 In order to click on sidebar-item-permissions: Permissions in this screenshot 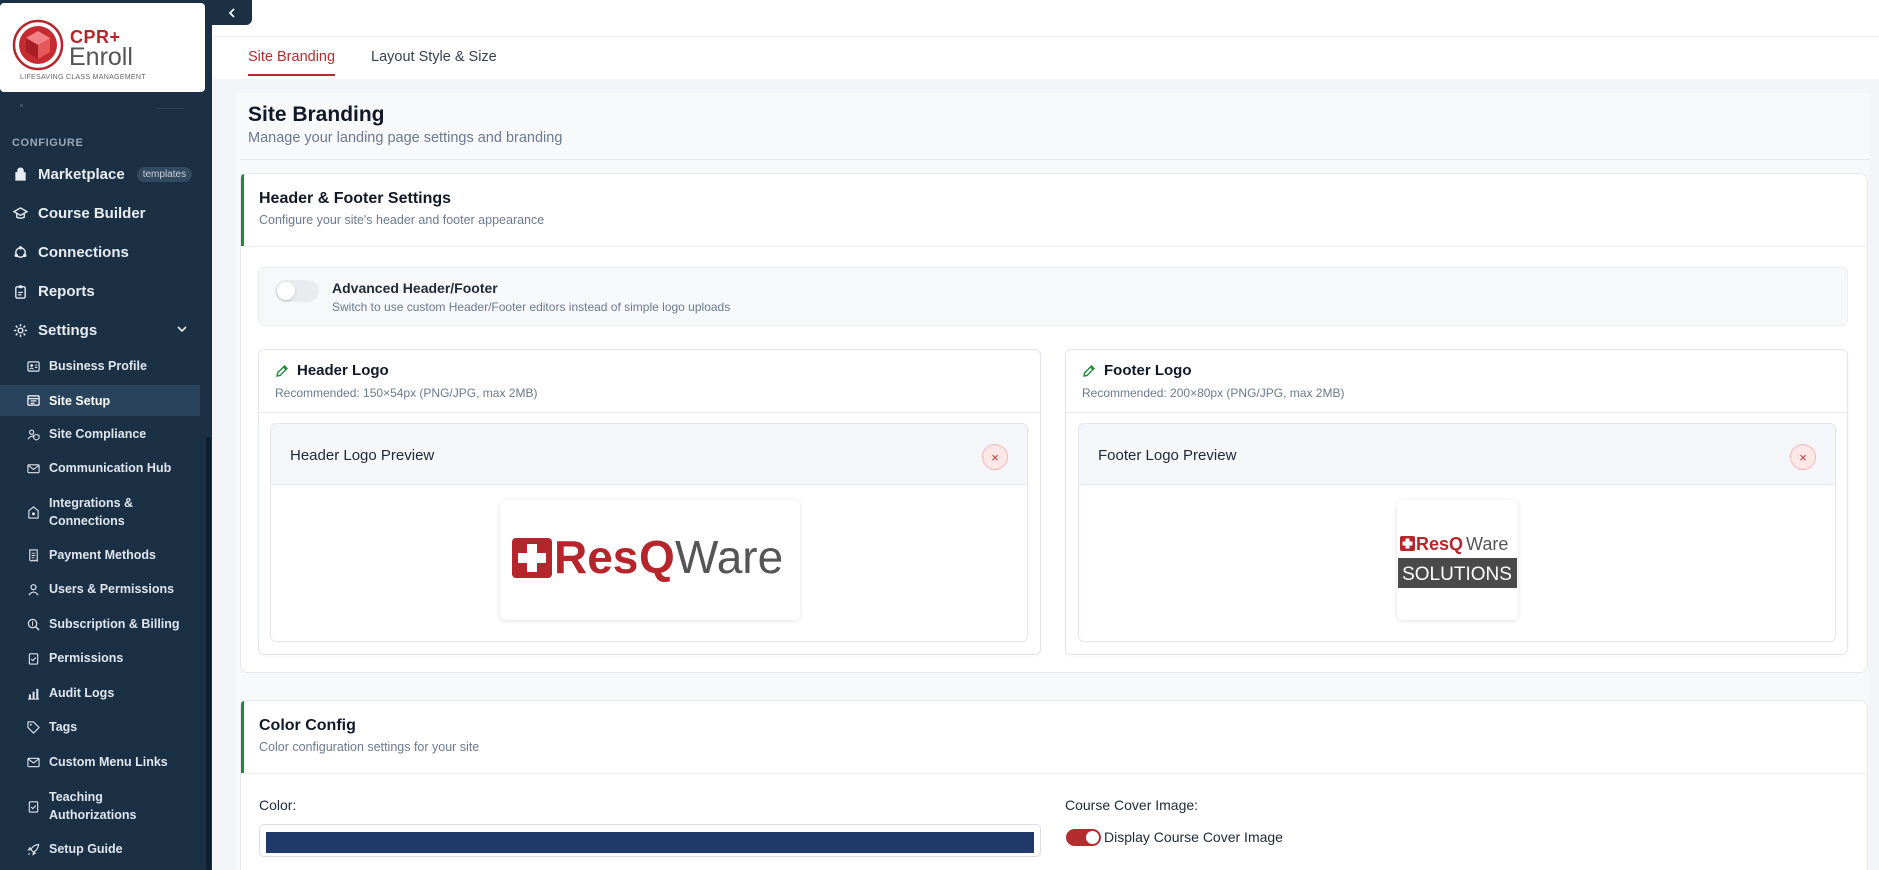, I will do `click(100, 658)`.